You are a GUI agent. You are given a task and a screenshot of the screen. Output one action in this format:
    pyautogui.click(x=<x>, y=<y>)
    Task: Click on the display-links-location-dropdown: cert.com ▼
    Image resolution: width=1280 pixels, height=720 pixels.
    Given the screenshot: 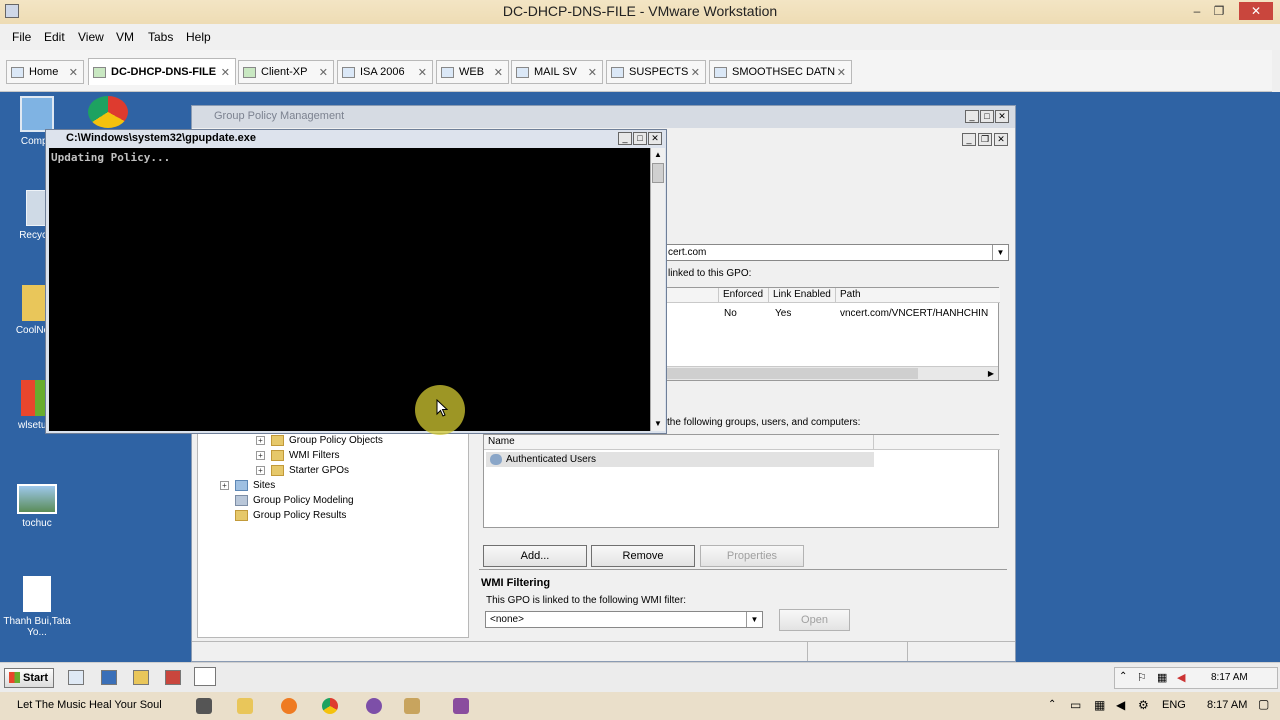 What is the action you would take?
    pyautogui.click(x=836, y=252)
    